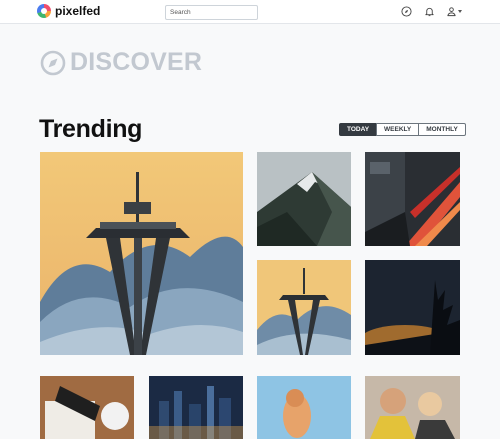  I want to click on filter-monthly-button: MONTHLY, so click(442, 129).